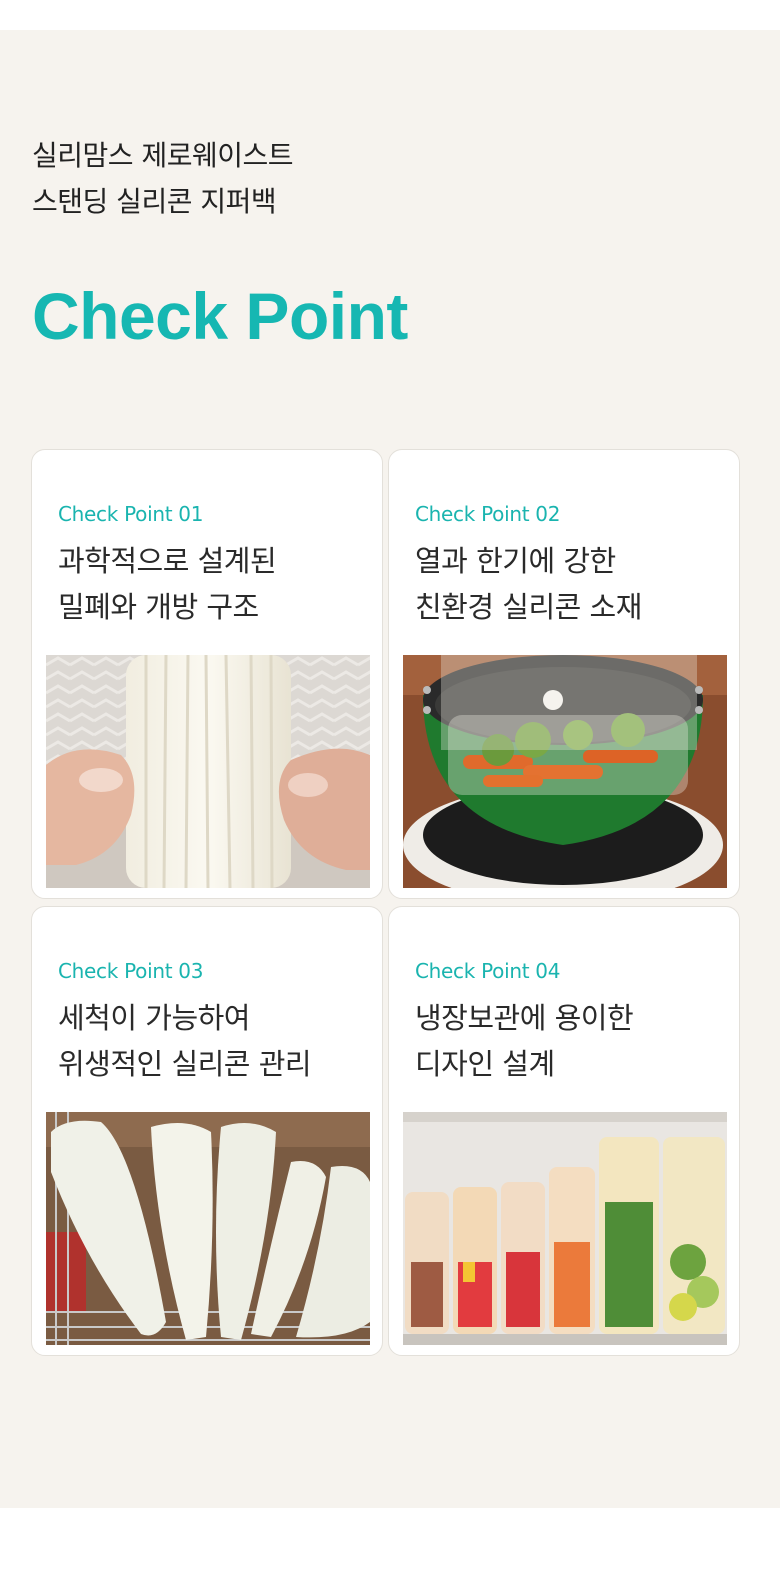 This screenshot has width=780, height=1596. Describe the element at coordinates (163, 178) in the screenshot. I see `product-subtitle: 실리맘스 제로웨이스트 스탠딩 실리콘 지퍼백` at that location.